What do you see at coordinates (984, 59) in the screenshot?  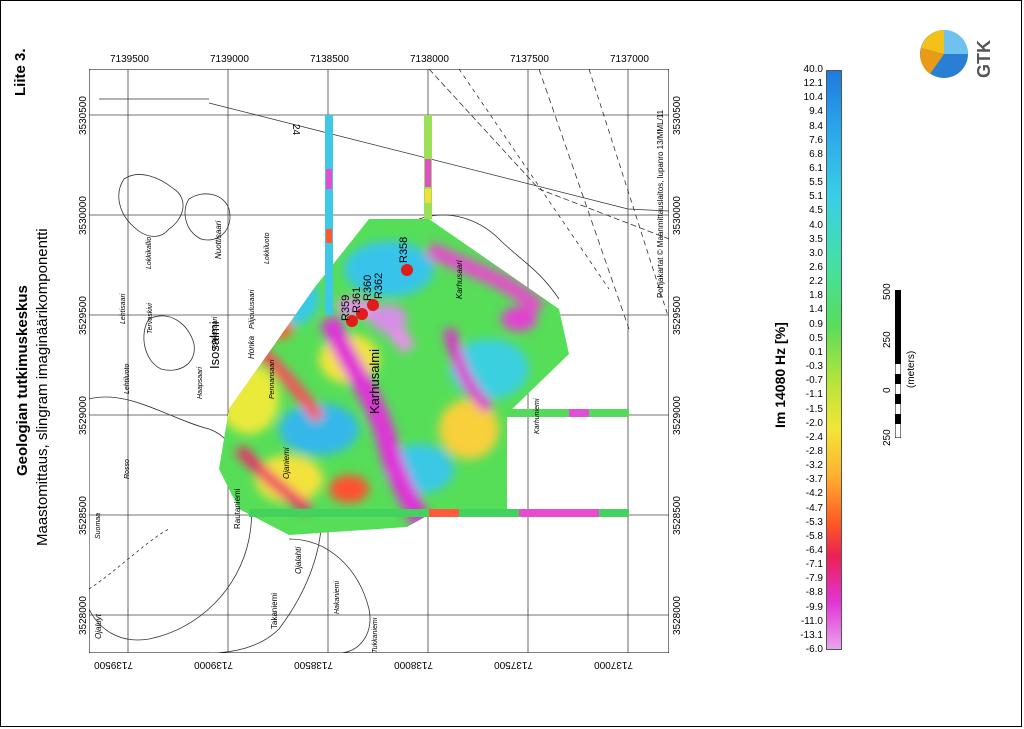 I see `gtk-logo-text: GTK` at bounding box center [984, 59].